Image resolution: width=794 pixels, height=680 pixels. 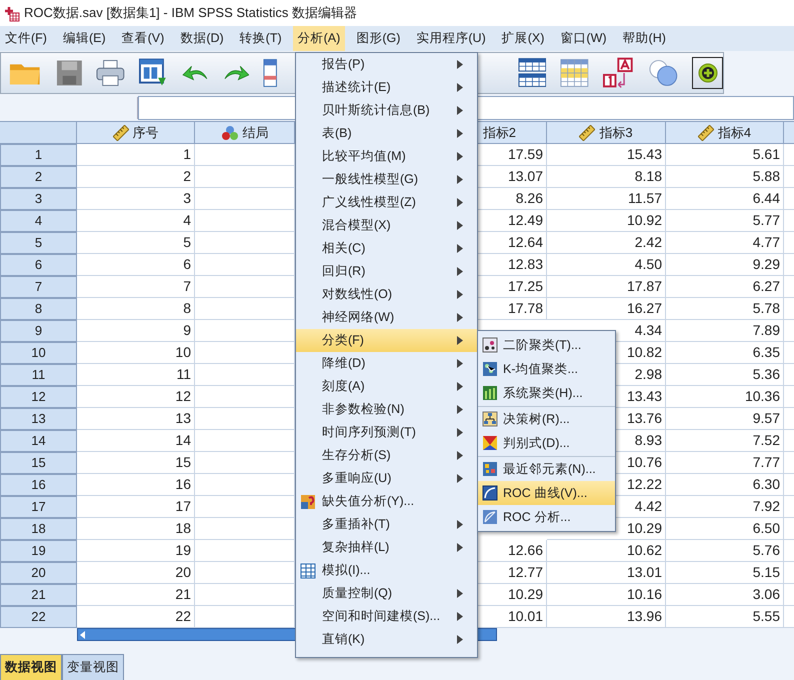 What do you see at coordinates (136, 441) in the screenshot?
I see `table-cell: 14` at bounding box center [136, 441].